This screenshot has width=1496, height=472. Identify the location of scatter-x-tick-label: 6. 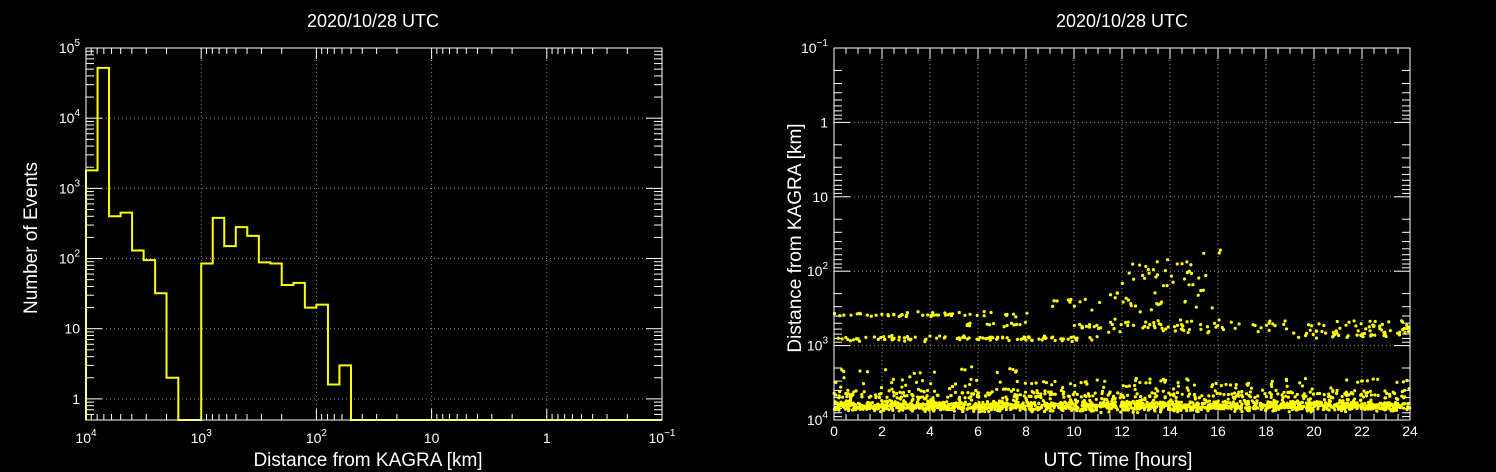
(978, 431).